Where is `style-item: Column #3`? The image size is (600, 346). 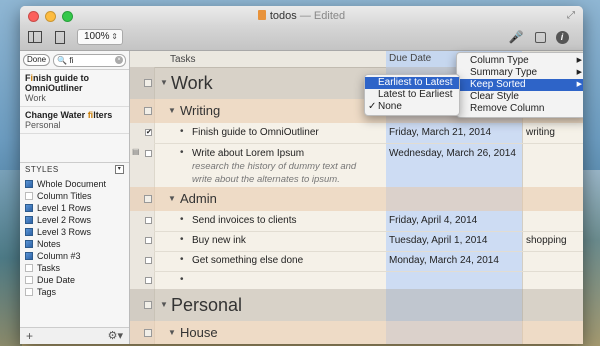 style-item: Column #3 is located at coordinates (74, 256).